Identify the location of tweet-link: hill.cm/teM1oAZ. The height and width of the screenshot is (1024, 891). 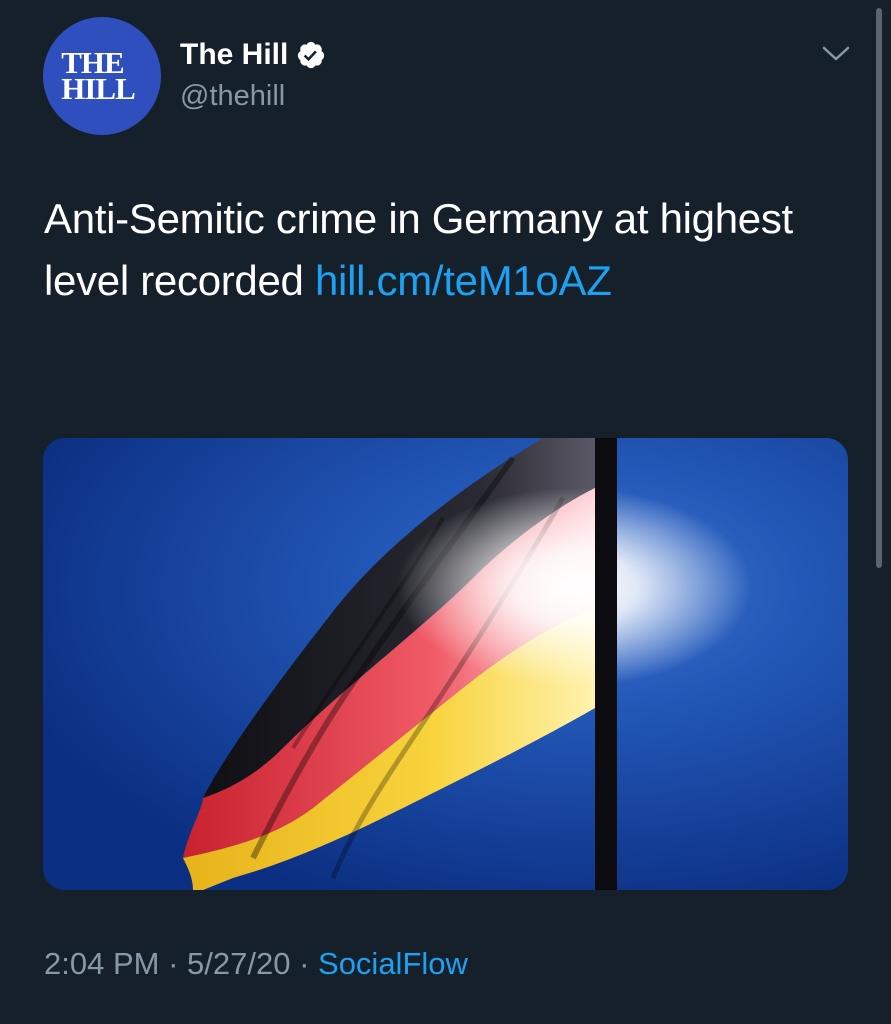
(463, 280).